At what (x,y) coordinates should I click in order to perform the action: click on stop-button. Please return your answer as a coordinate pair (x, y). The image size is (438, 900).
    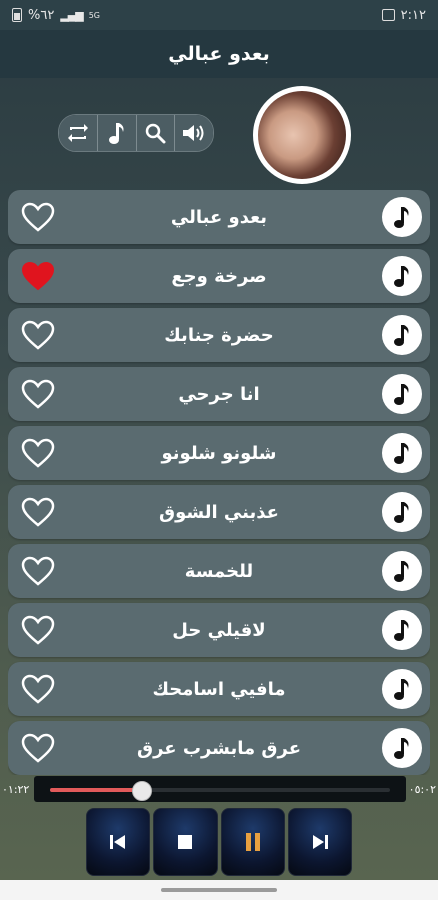
    Looking at the image, I should click on (185, 842).